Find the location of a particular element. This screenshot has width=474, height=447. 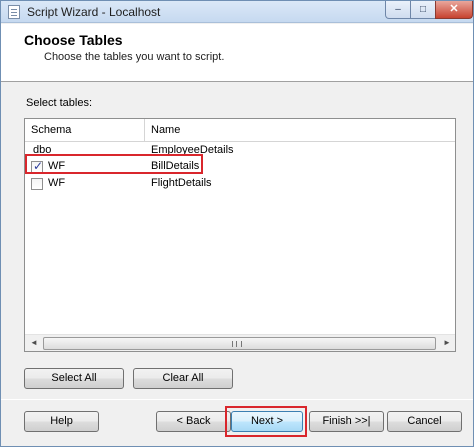

row-name: FlightDetails is located at coordinates (181, 183).